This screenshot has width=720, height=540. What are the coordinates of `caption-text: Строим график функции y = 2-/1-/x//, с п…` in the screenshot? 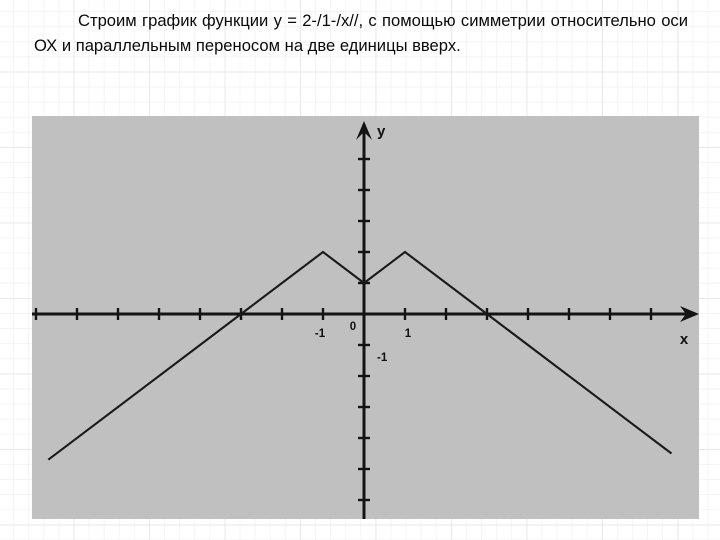 It's located at (363, 33).